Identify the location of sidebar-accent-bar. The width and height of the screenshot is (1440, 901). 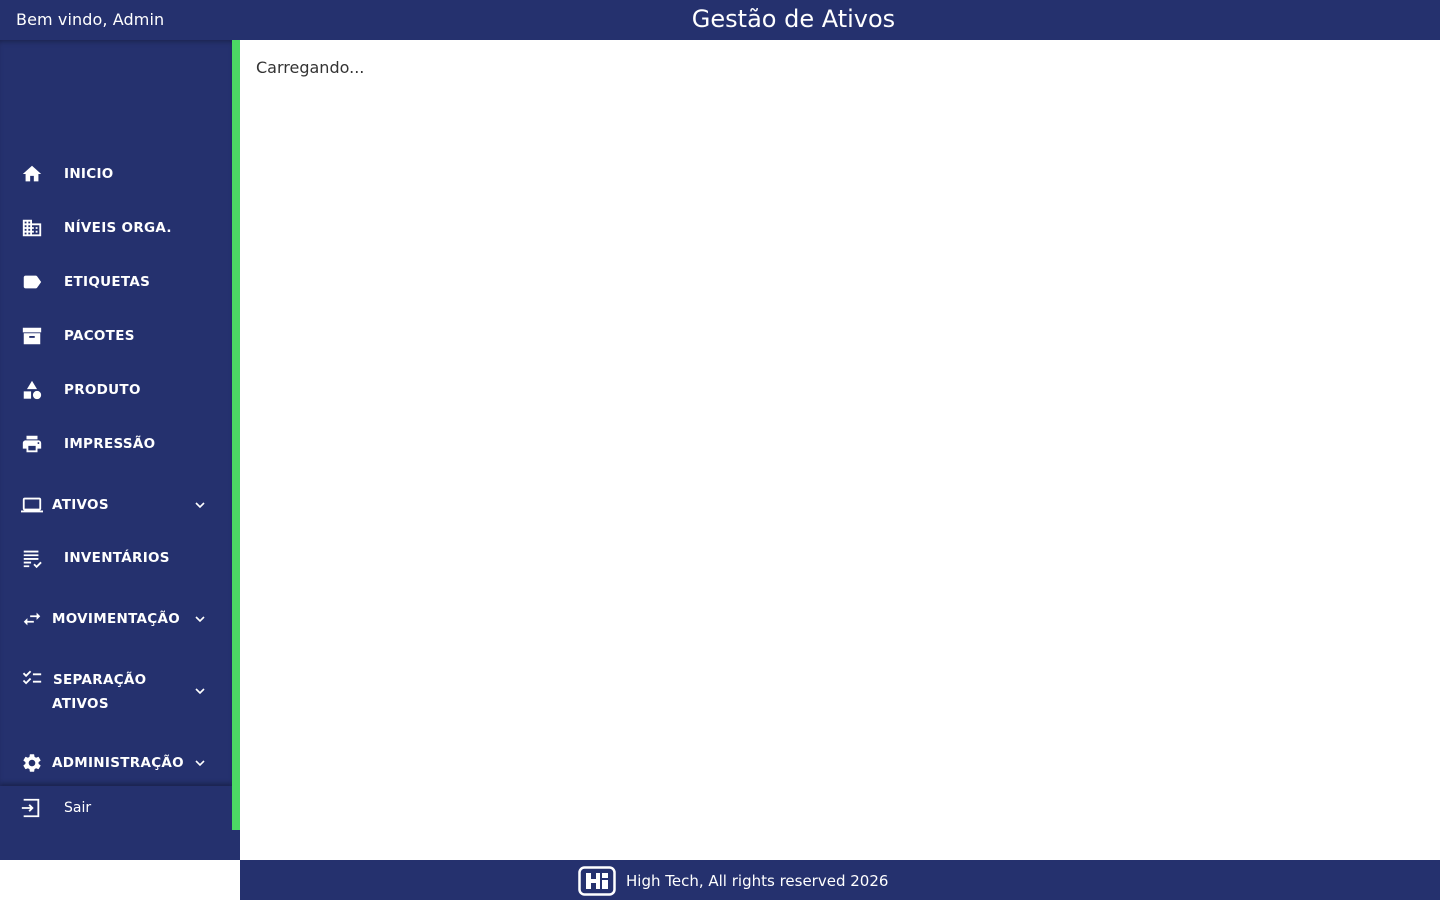
(236, 435).